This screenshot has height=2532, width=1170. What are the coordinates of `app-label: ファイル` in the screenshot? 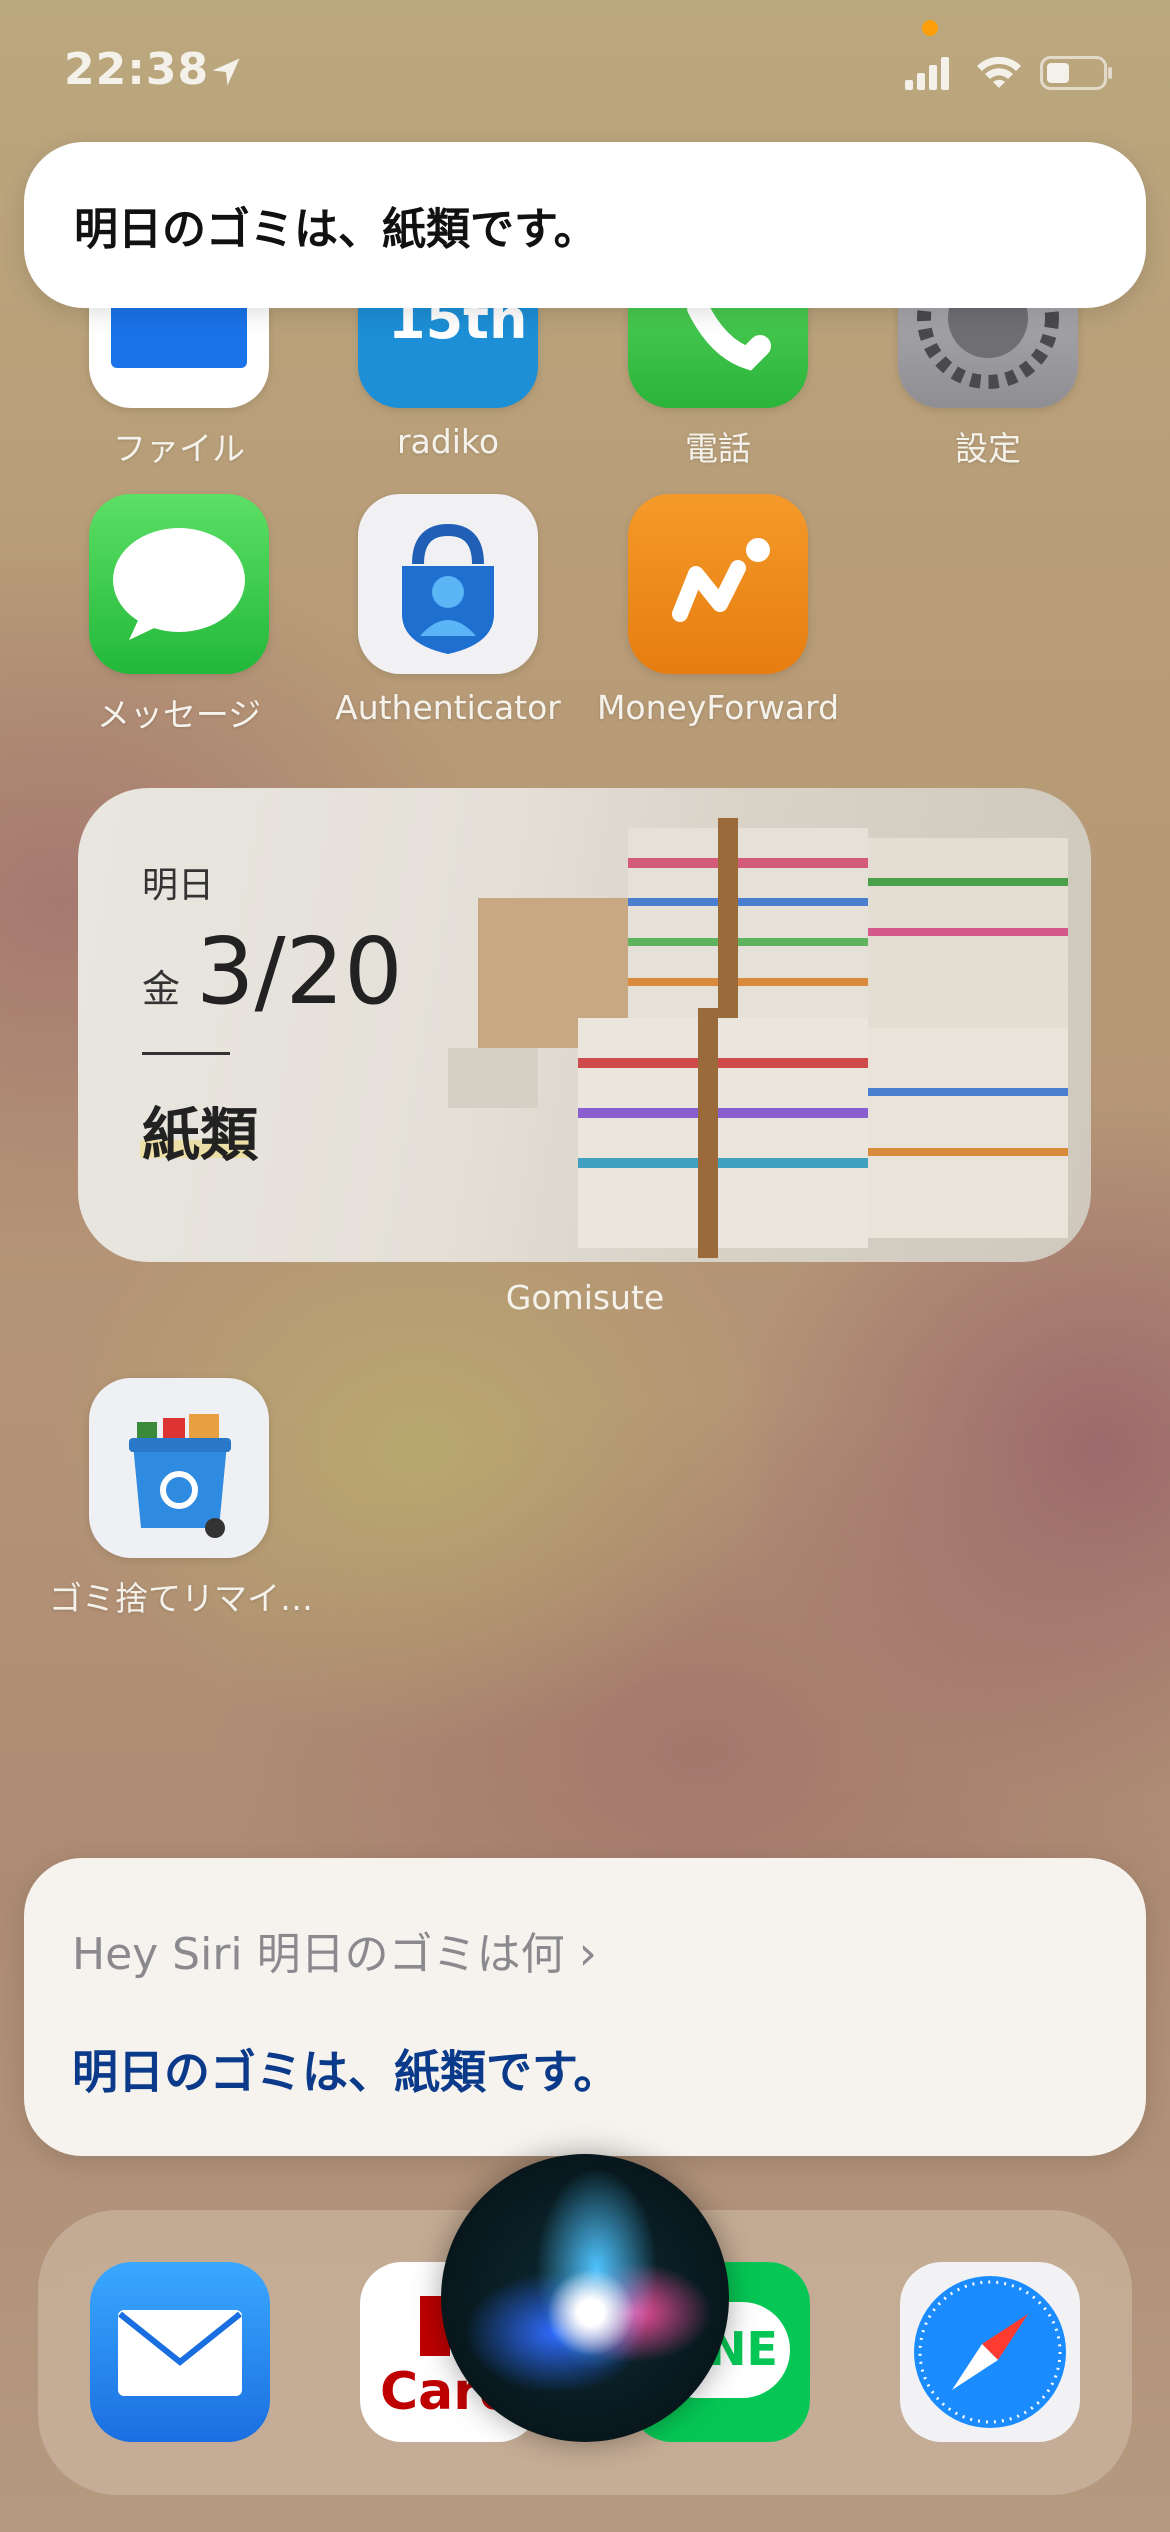 It's located at (179, 448).